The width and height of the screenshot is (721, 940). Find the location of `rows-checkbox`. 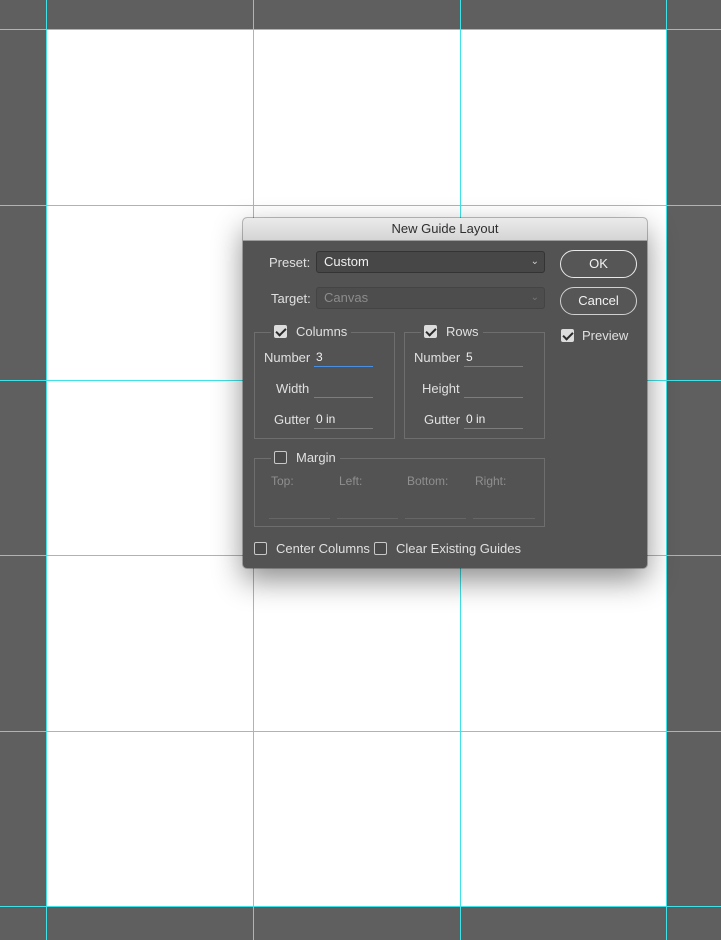

rows-checkbox is located at coordinates (430, 331).